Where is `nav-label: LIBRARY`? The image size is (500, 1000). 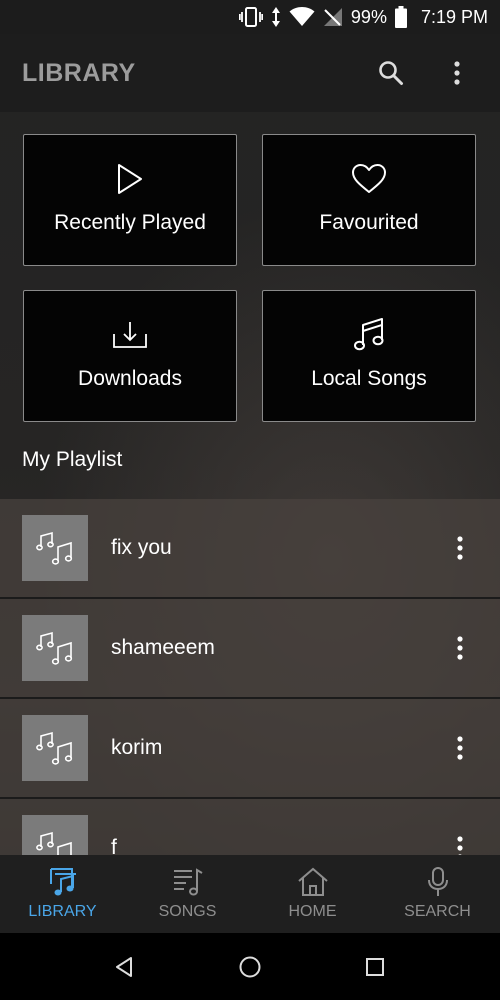
nav-label: LIBRARY is located at coordinates (62, 911).